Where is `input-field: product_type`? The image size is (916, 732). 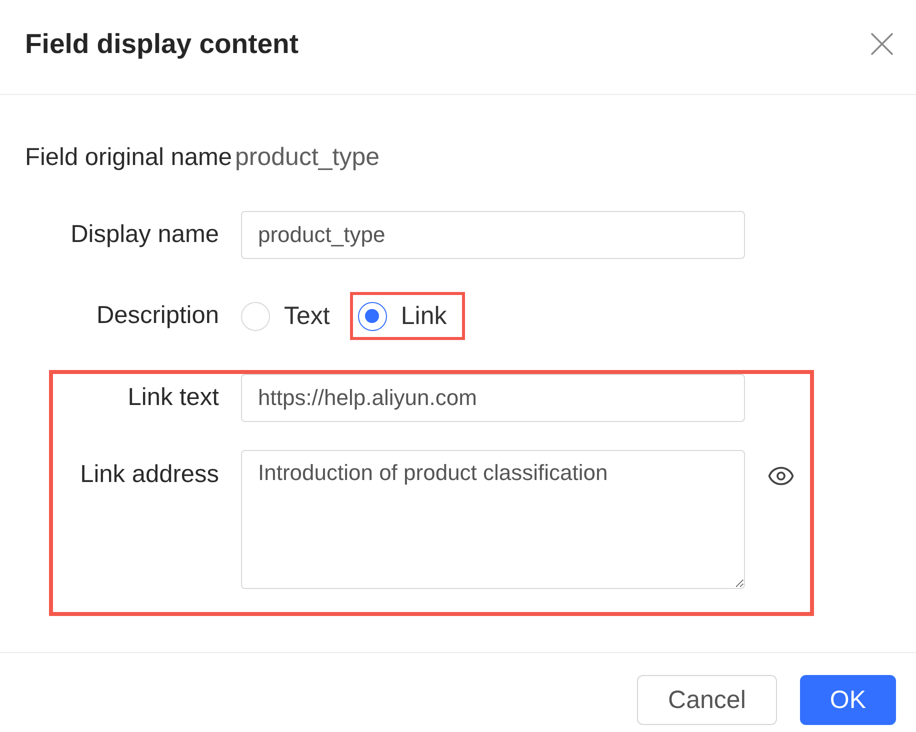 input-field: product_type is located at coordinates (493, 235).